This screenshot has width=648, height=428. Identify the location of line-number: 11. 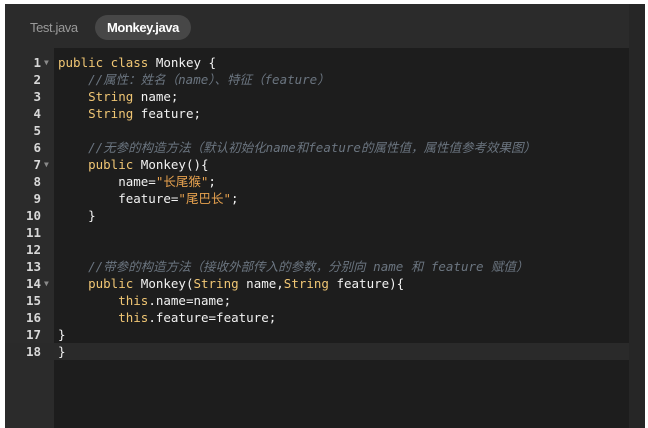
(33, 232).